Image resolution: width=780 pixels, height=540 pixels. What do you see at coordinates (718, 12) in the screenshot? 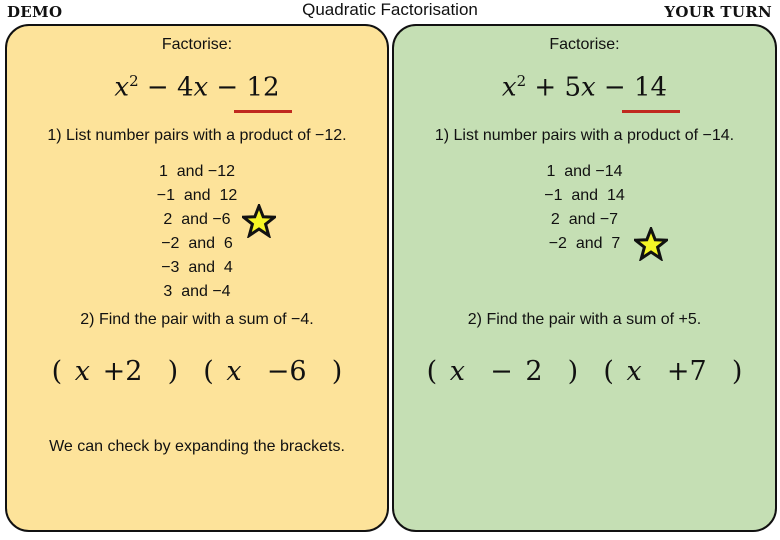
I see `your-turn-label: YOUR TURN` at bounding box center [718, 12].